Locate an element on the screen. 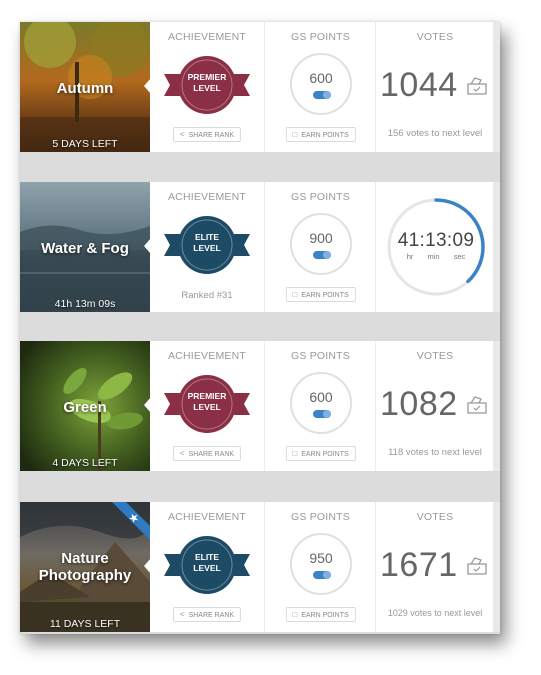 This screenshot has height=675, width=541. gs-points-value: 950 is located at coordinates (321, 558).